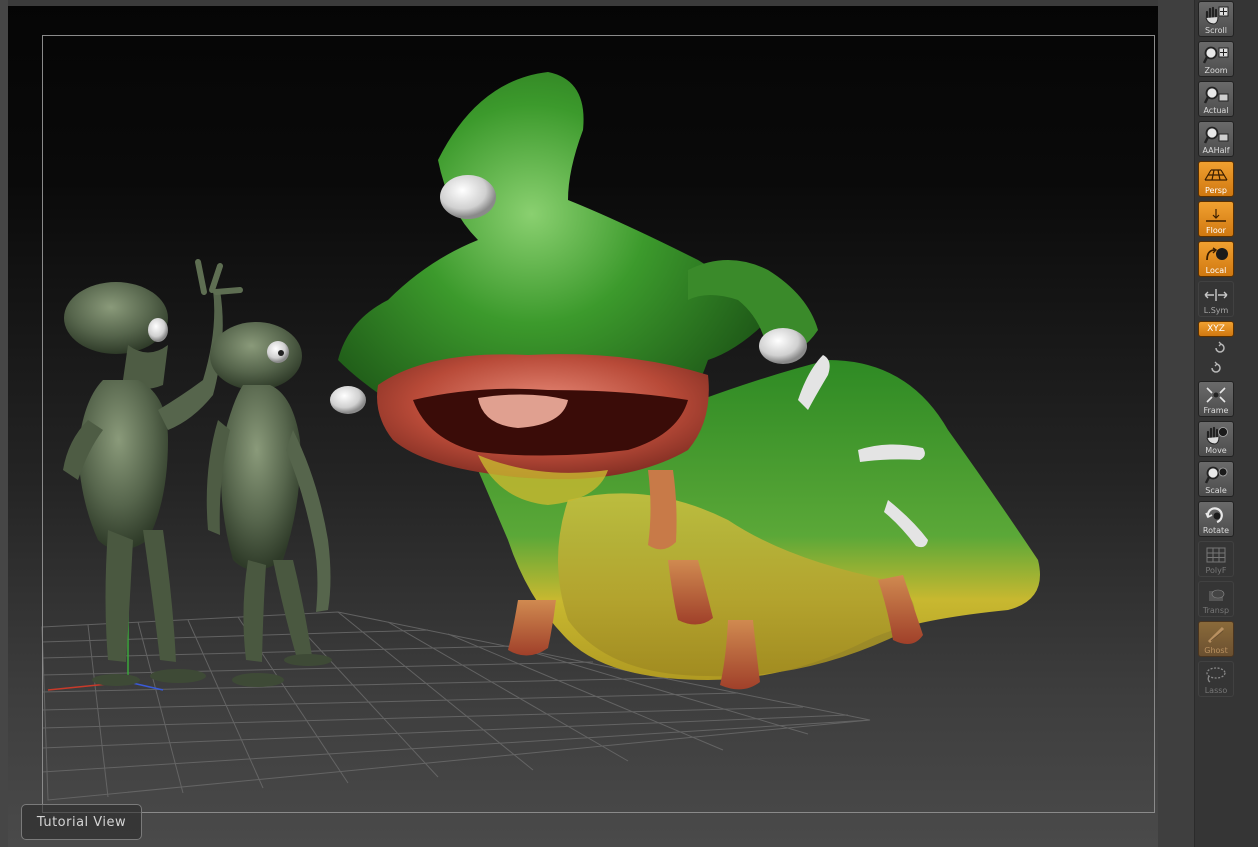 Image resolution: width=1258 pixels, height=847 pixels. What do you see at coordinates (1216, 675) in the screenshot?
I see `lasso-icon` at bounding box center [1216, 675].